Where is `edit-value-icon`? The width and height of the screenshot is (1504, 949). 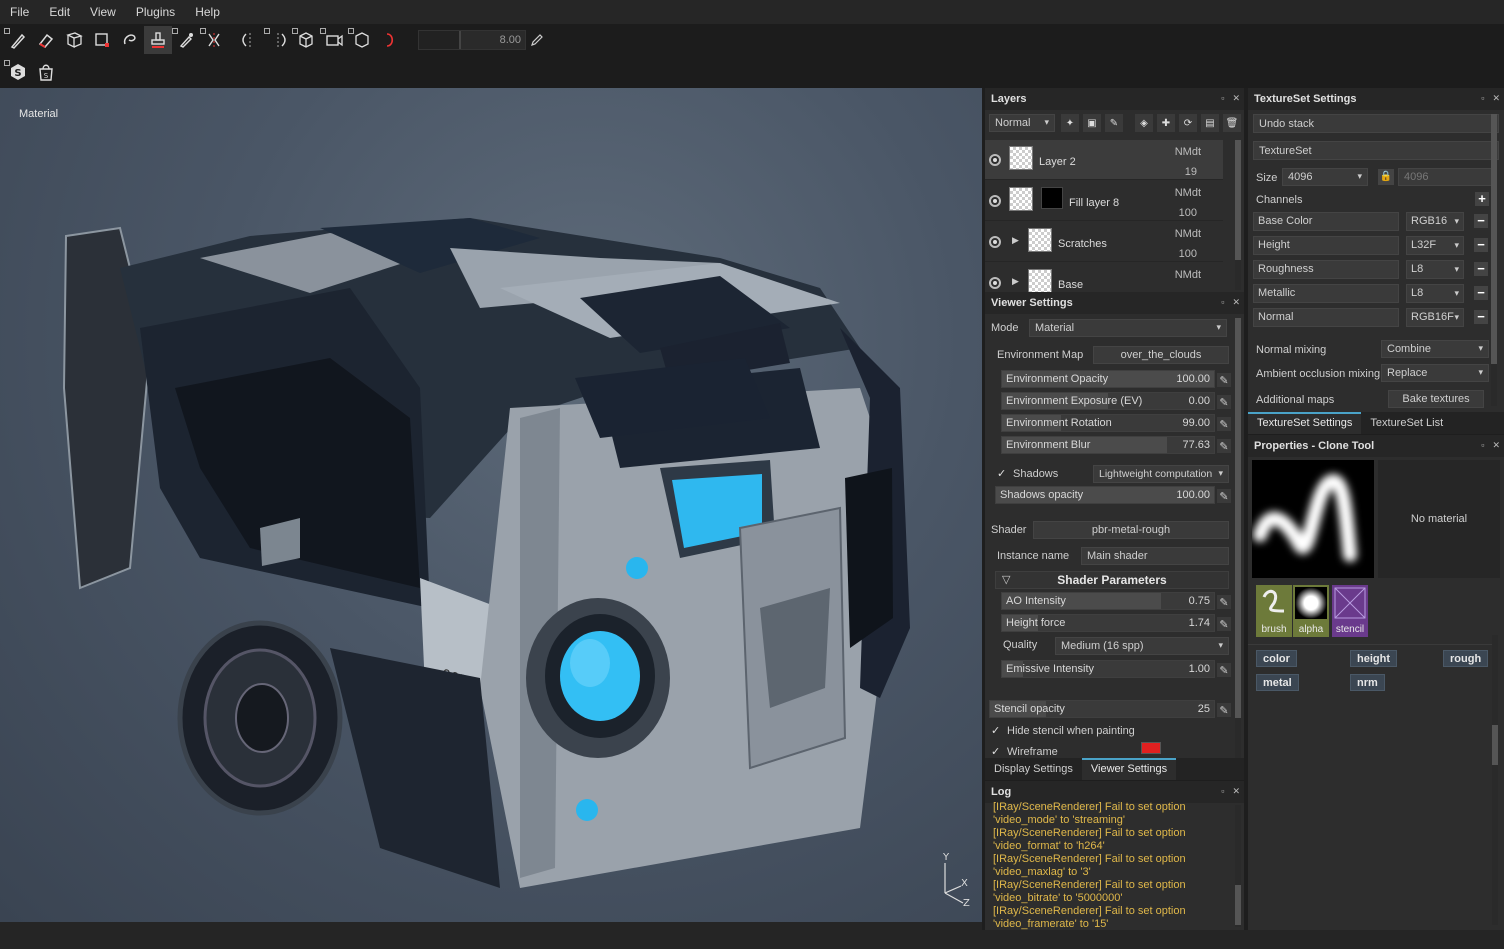
edit-value-icon is located at coordinates (537, 40).